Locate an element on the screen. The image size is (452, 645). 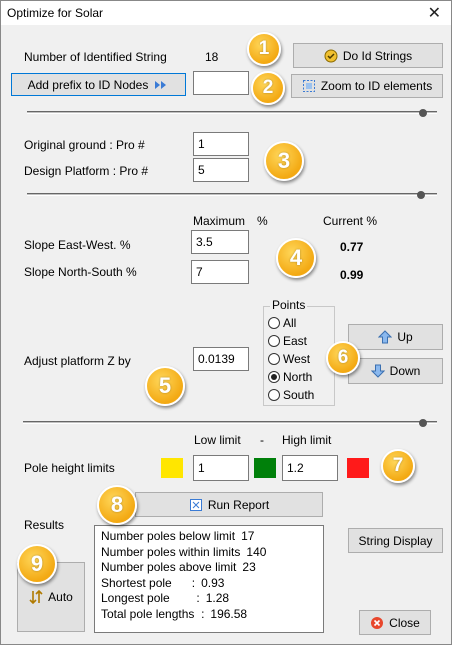
do-id-strings-label: Do Id Strings is located at coordinates (377, 55).